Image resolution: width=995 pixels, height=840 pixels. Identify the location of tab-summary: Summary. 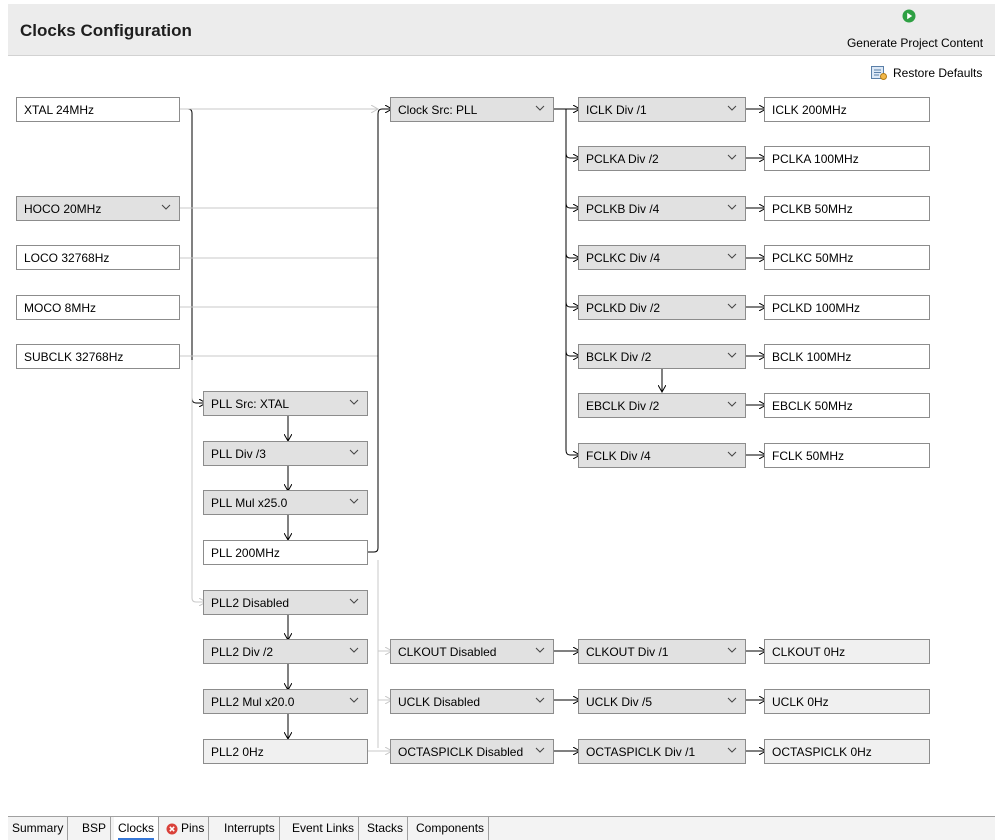
(38, 828).